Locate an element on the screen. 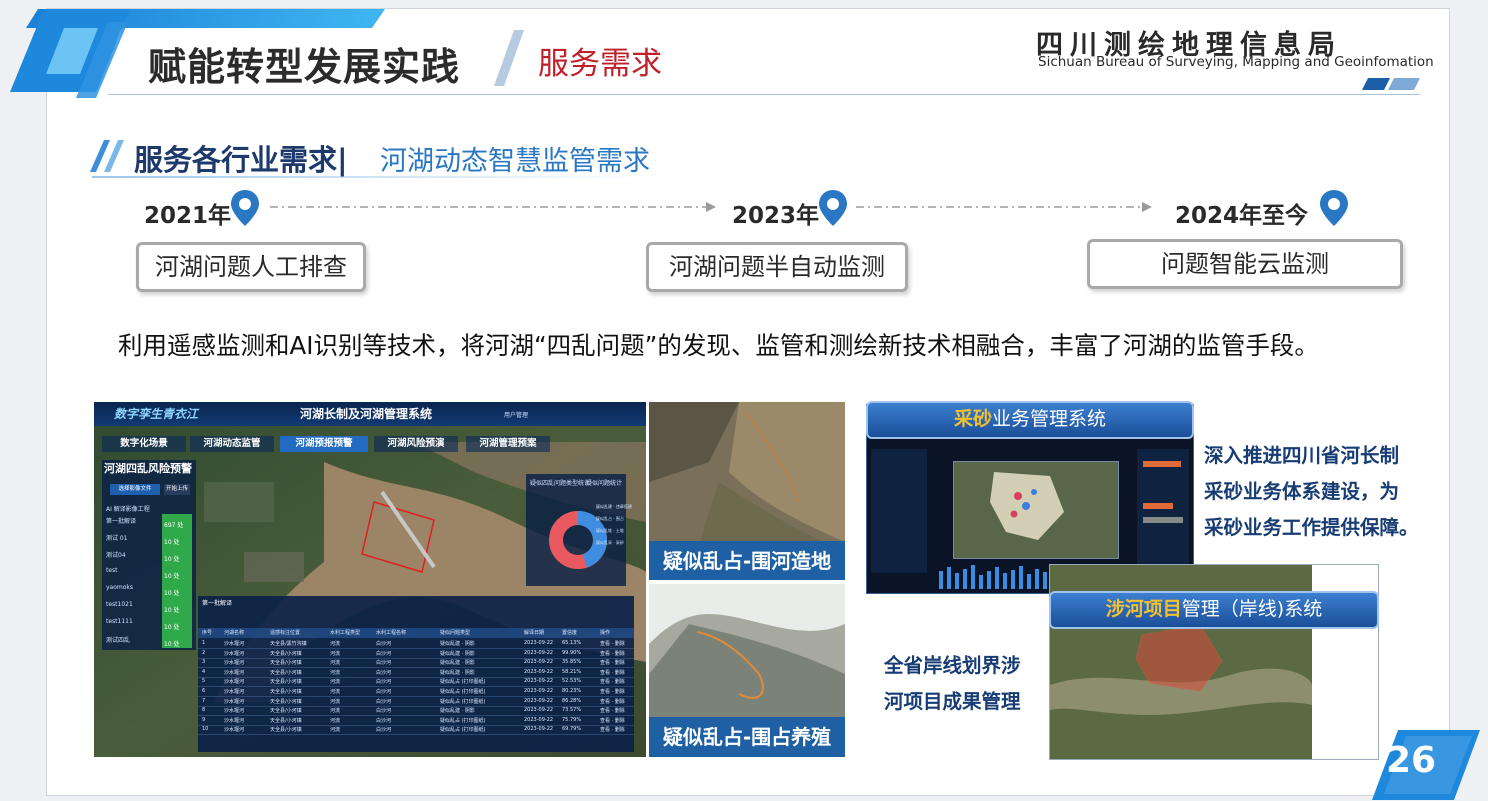 This screenshot has width=1488, height=801. aerial-crop-bottom: 疑似乱占-围占养殖 is located at coordinates (747, 670).